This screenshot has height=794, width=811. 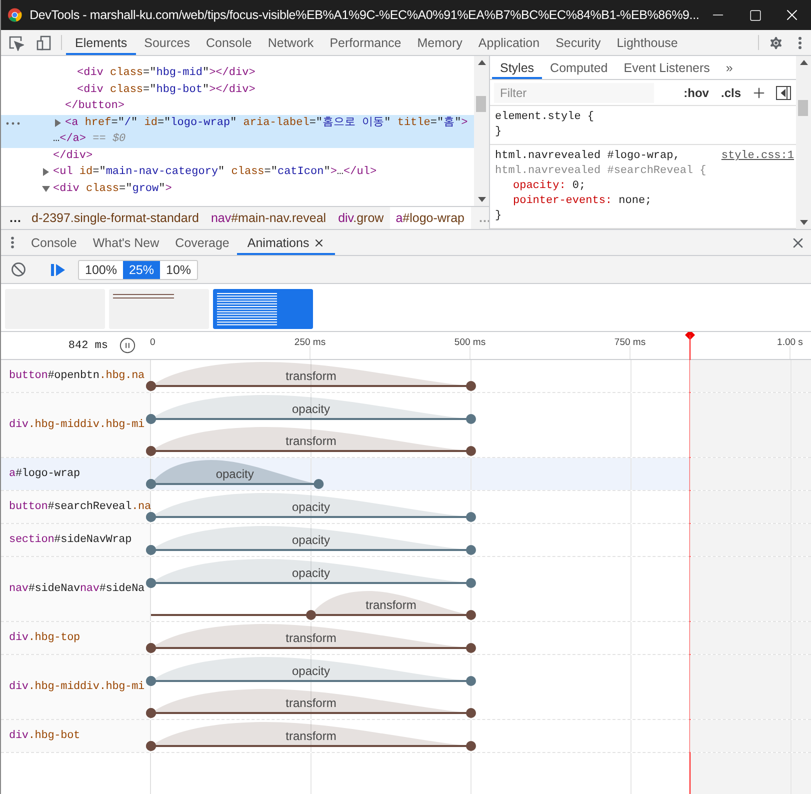 What do you see at coordinates (319, 242) in the screenshot?
I see `close-icon` at bounding box center [319, 242].